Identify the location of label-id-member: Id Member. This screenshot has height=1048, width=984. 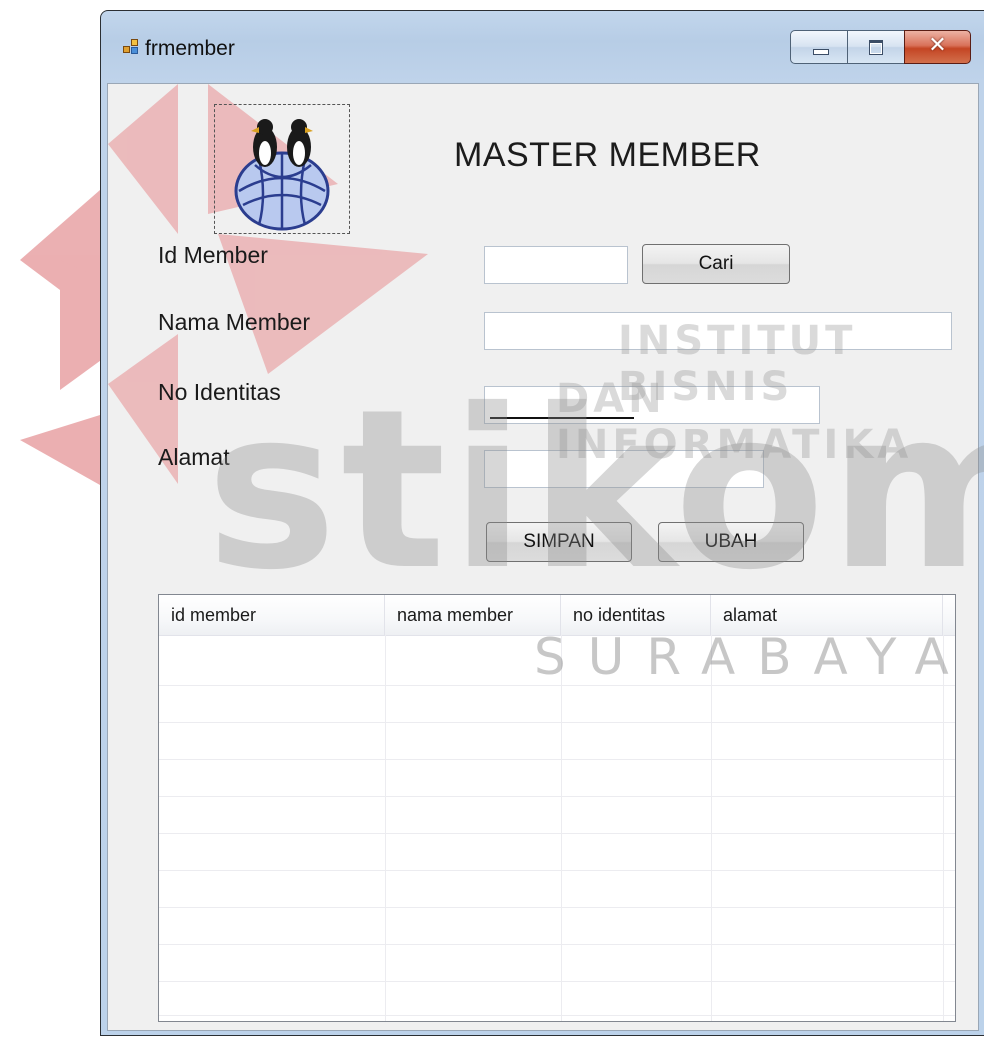
(213, 255).